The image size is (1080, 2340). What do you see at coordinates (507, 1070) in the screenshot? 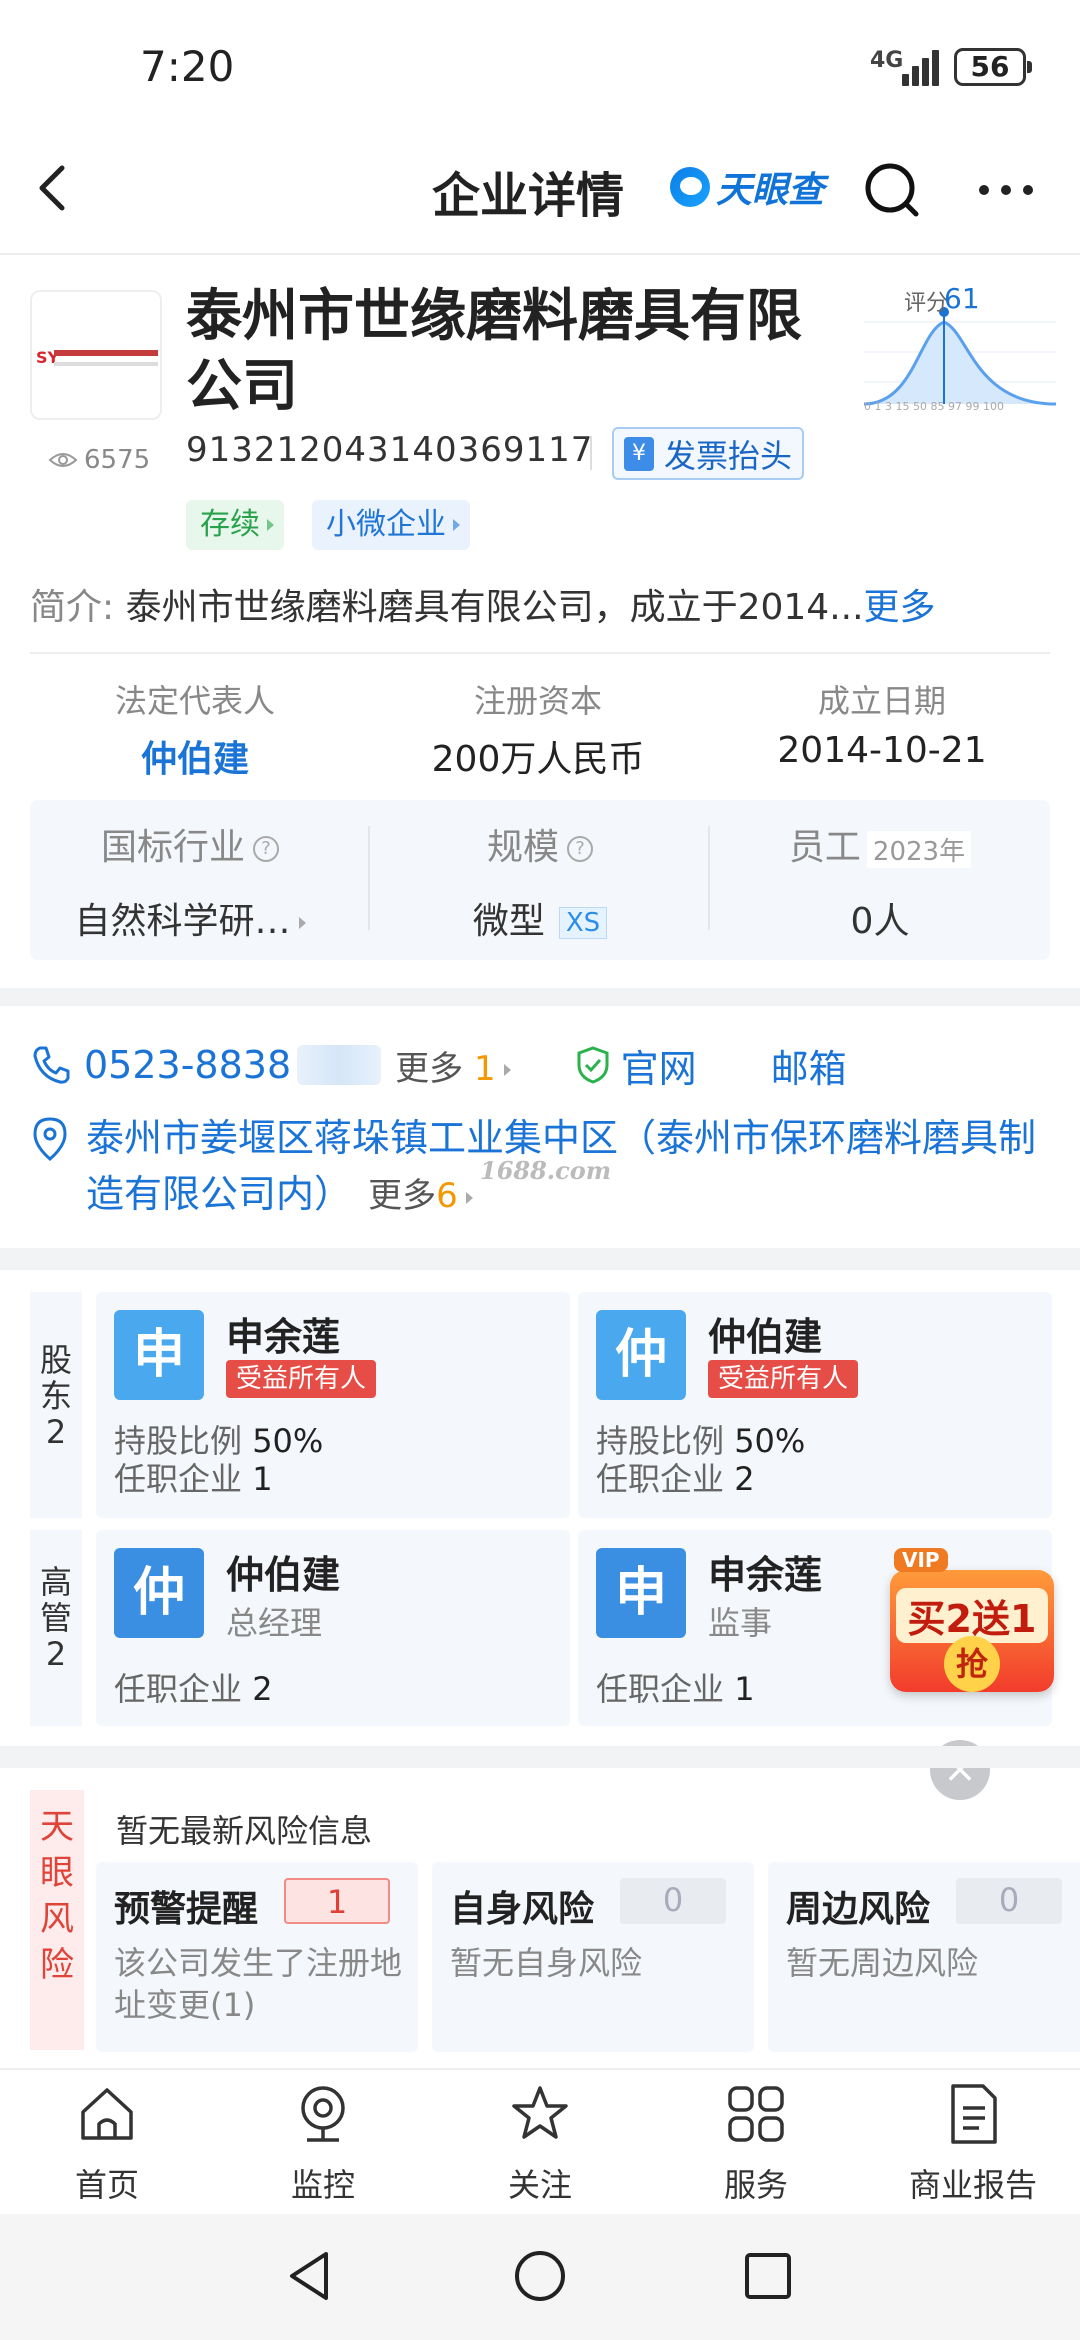
I see `chevron-right-icon` at bounding box center [507, 1070].